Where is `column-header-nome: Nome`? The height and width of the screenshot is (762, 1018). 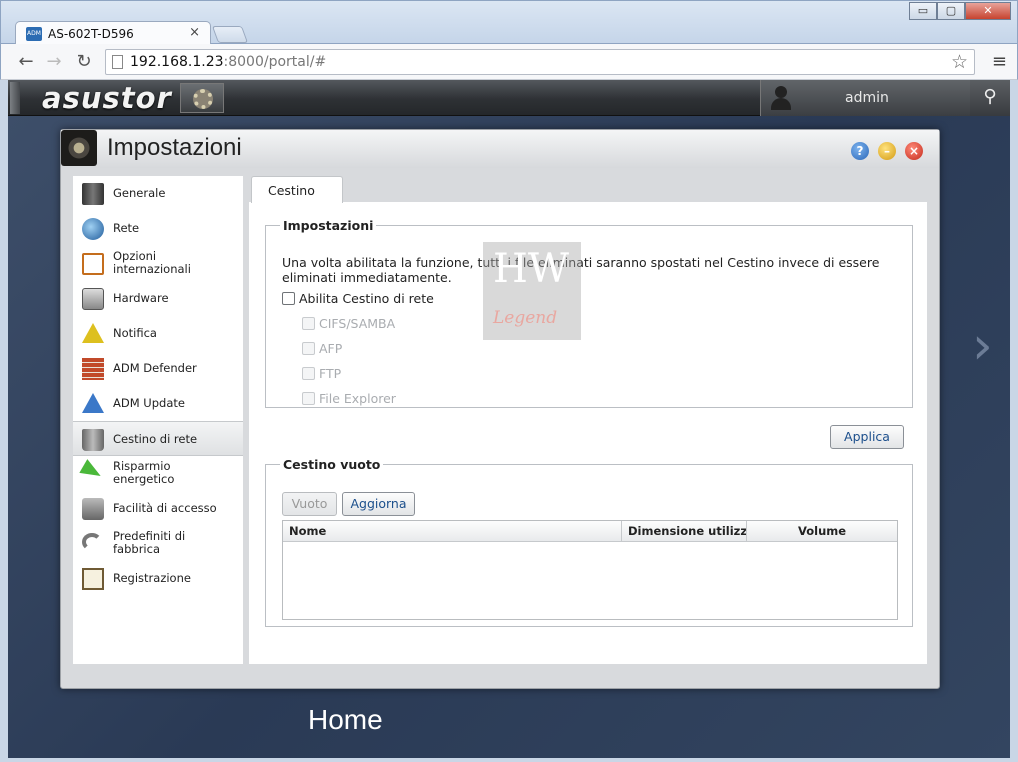 column-header-nome: Nome is located at coordinates (452, 531).